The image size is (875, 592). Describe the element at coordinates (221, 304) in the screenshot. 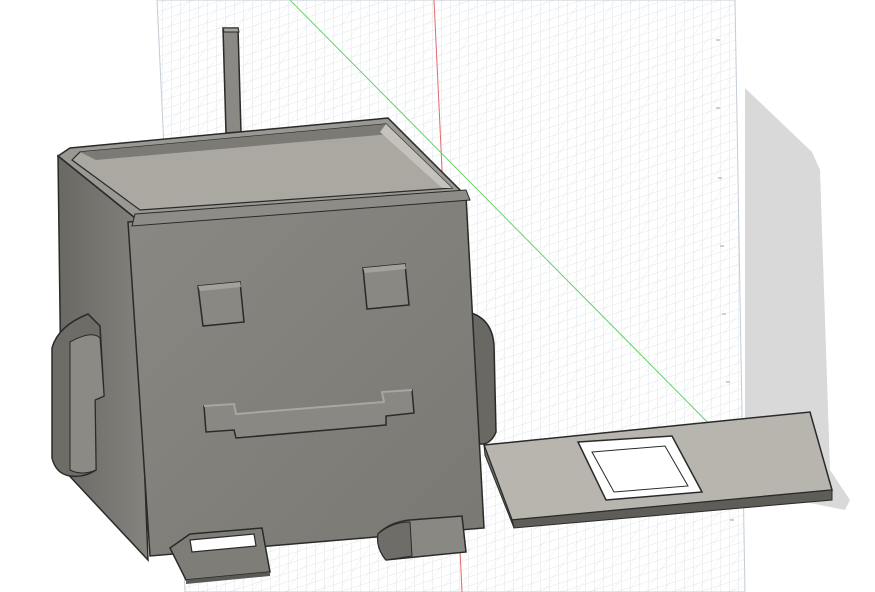

I see `eye-left` at that location.